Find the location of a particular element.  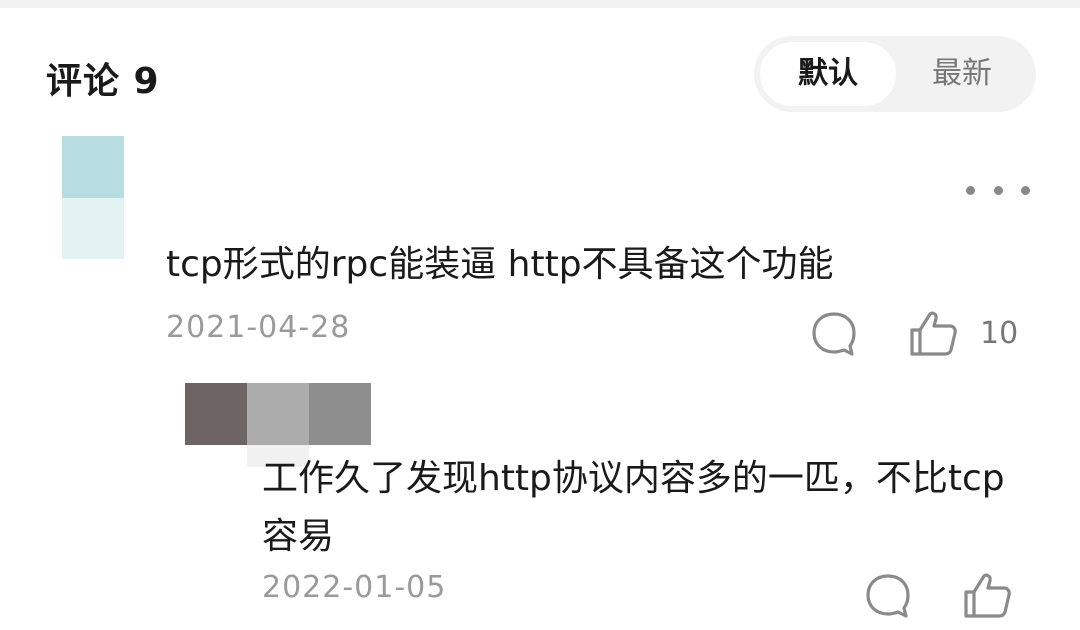

like-count: 10 is located at coordinates (999, 333).